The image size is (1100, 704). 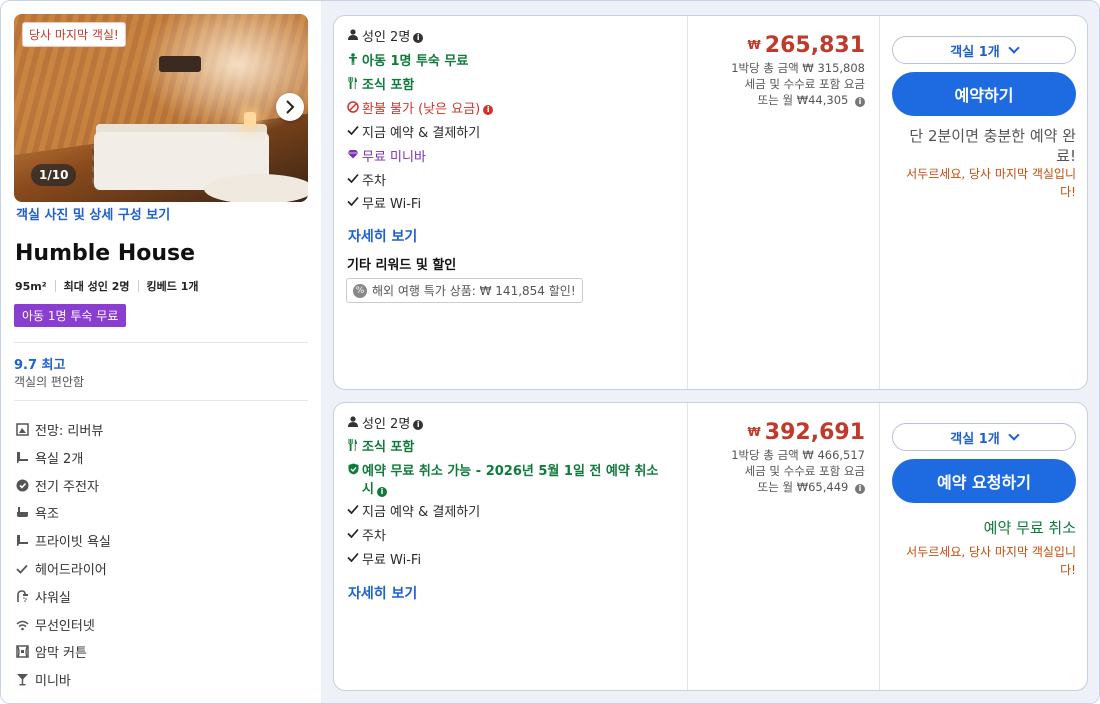 I want to click on amenity-item: 헤어드라이어, so click(x=61, y=568).